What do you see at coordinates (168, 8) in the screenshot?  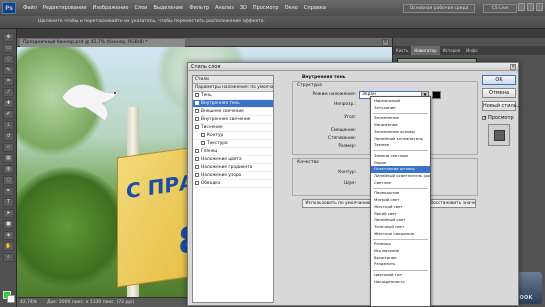 I see `menu-select: Выделение` at bounding box center [168, 8].